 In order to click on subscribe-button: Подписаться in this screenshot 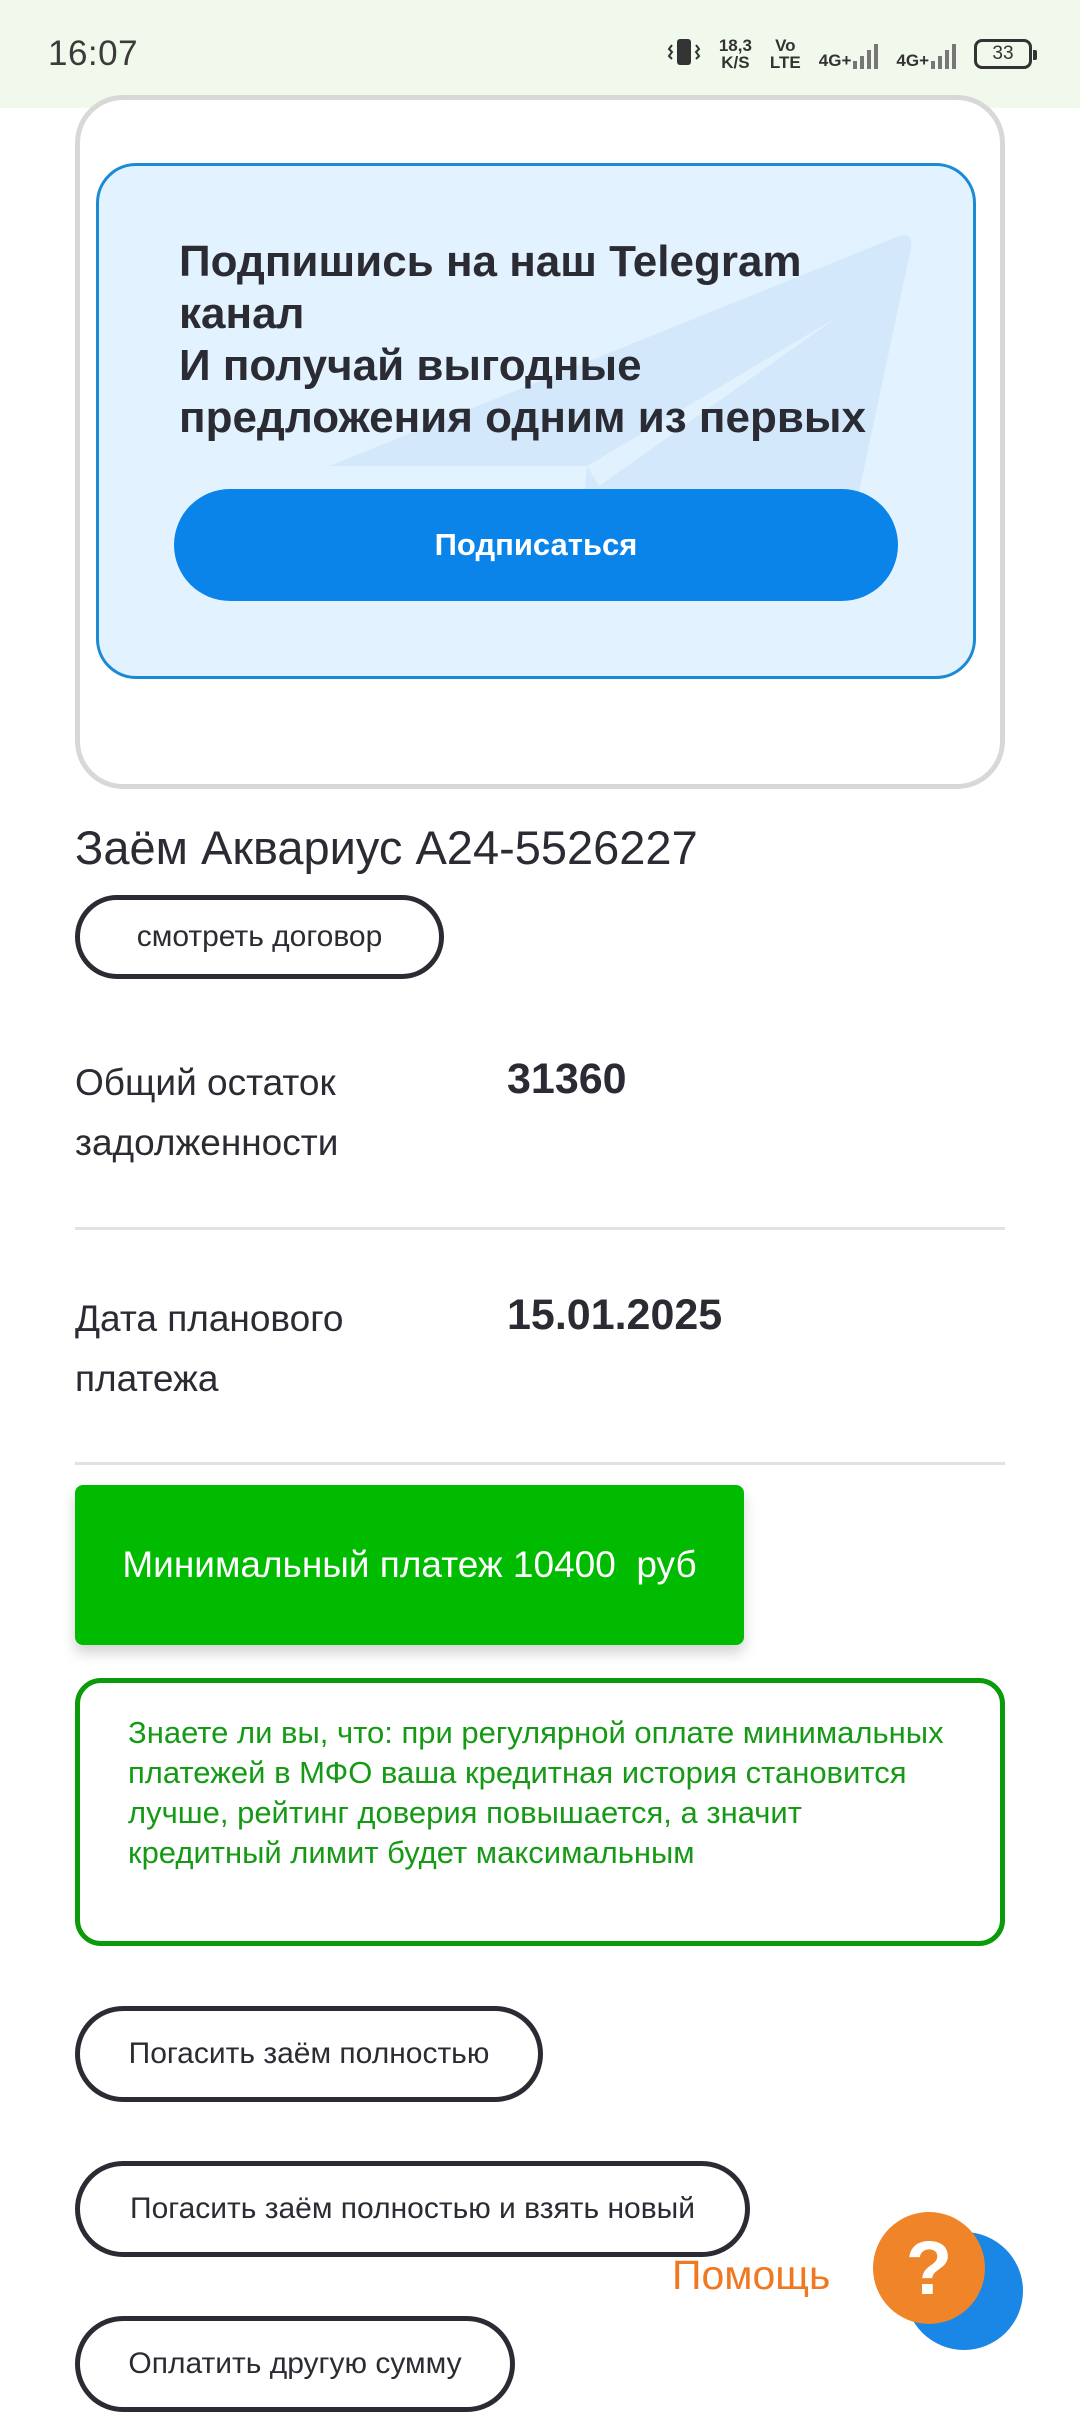, I will do `click(536, 545)`.